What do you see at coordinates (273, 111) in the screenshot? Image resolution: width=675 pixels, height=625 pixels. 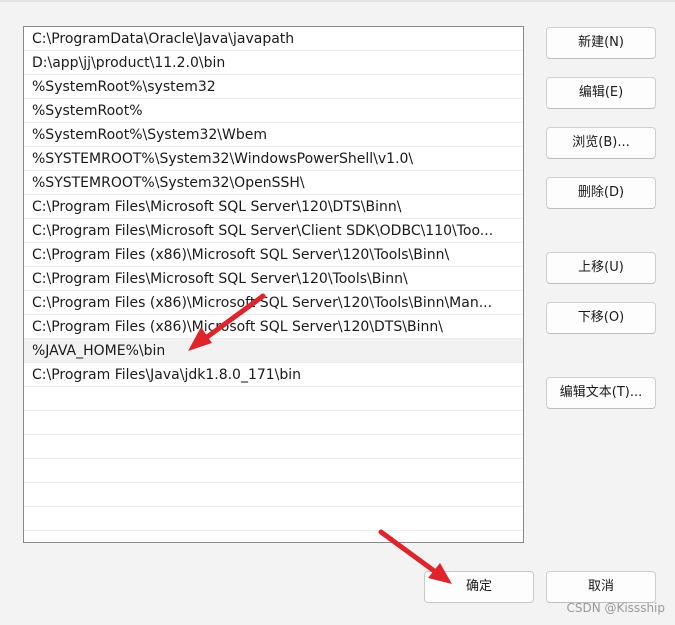 I see `path-entry-row: %SystemRoot%` at bounding box center [273, 111].